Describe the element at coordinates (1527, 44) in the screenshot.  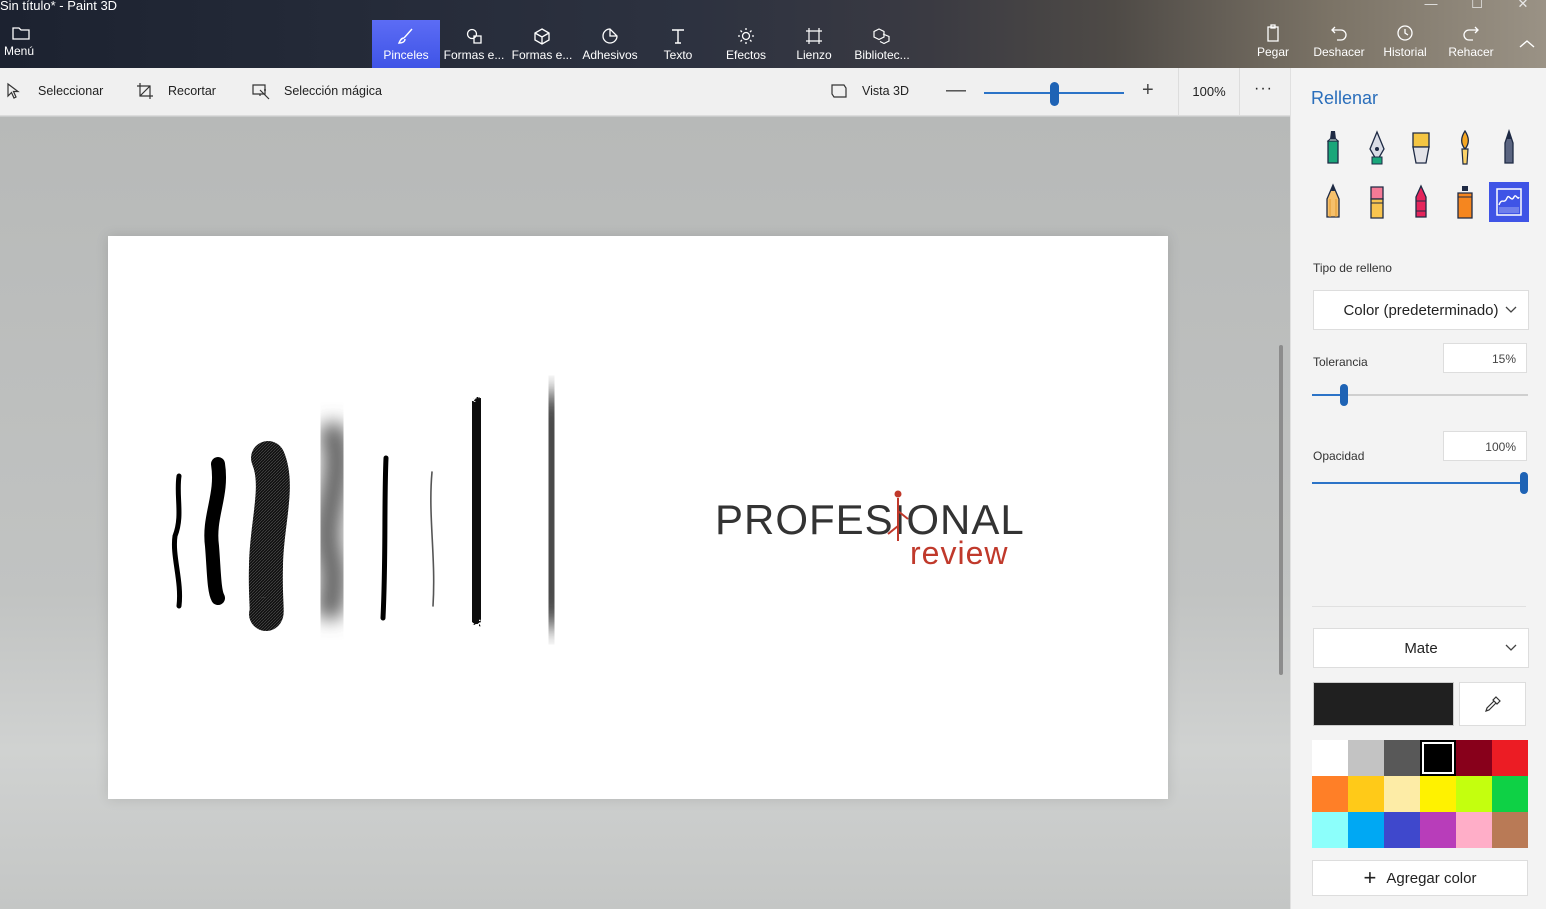
I see `collapse-ribbon-icon` at that location.